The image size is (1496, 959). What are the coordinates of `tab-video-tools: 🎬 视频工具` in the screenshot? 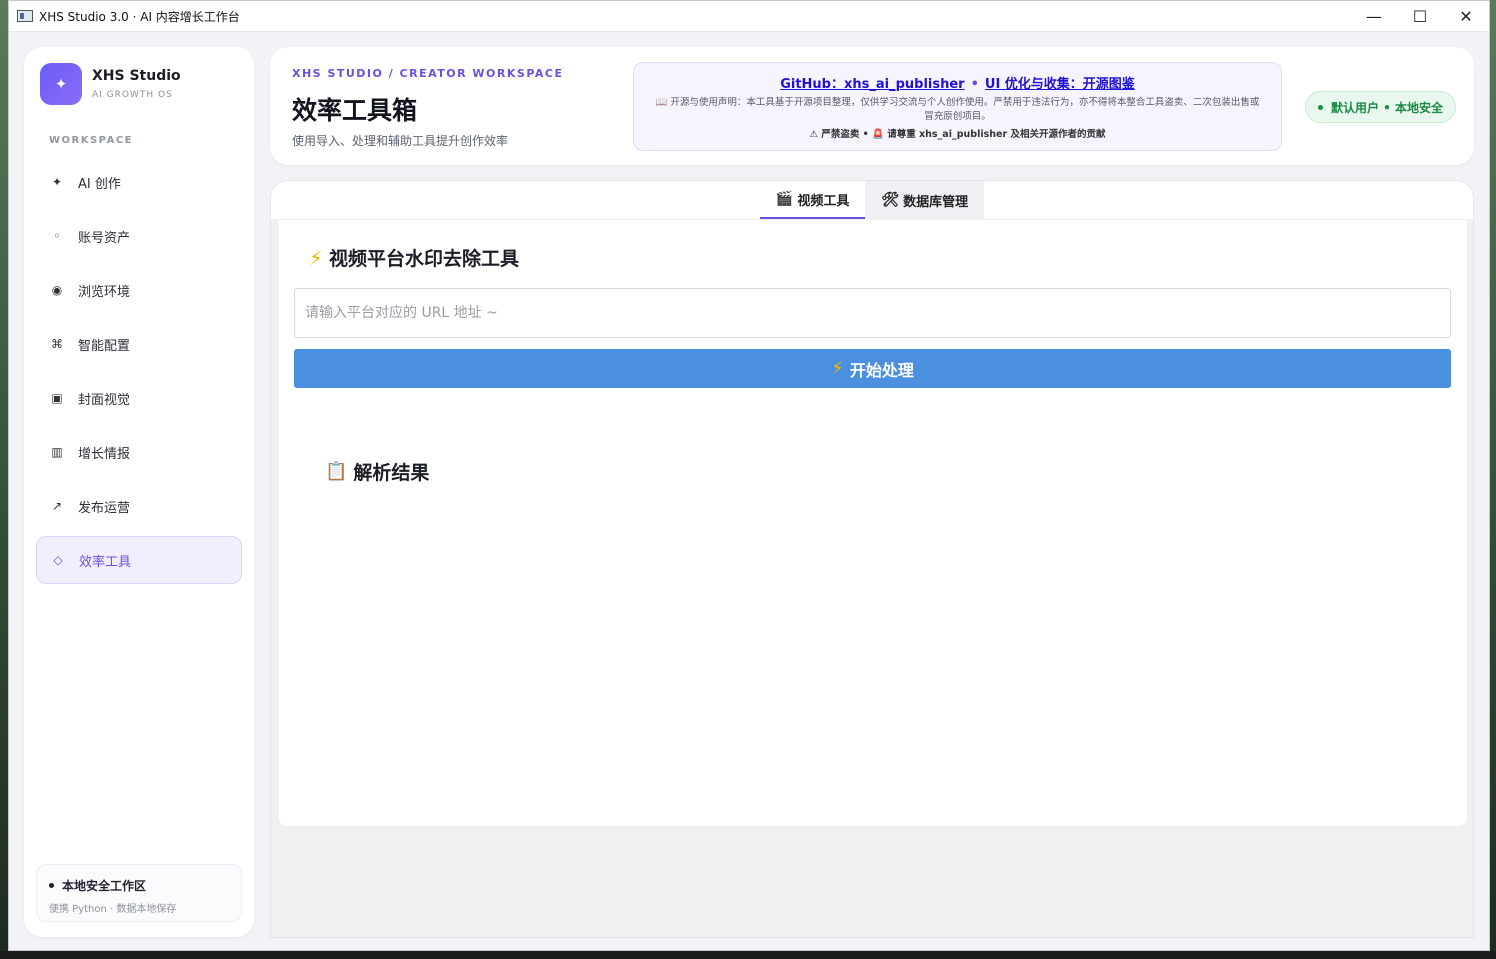 It's located at (812, 200).